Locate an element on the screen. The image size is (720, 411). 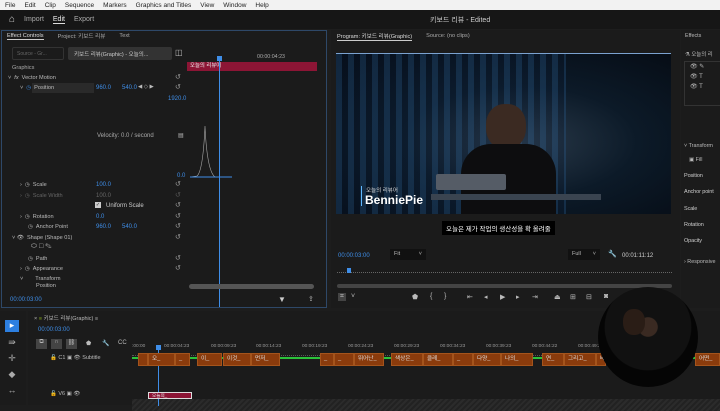
ec-playhead is located at coordinates (219, 182).